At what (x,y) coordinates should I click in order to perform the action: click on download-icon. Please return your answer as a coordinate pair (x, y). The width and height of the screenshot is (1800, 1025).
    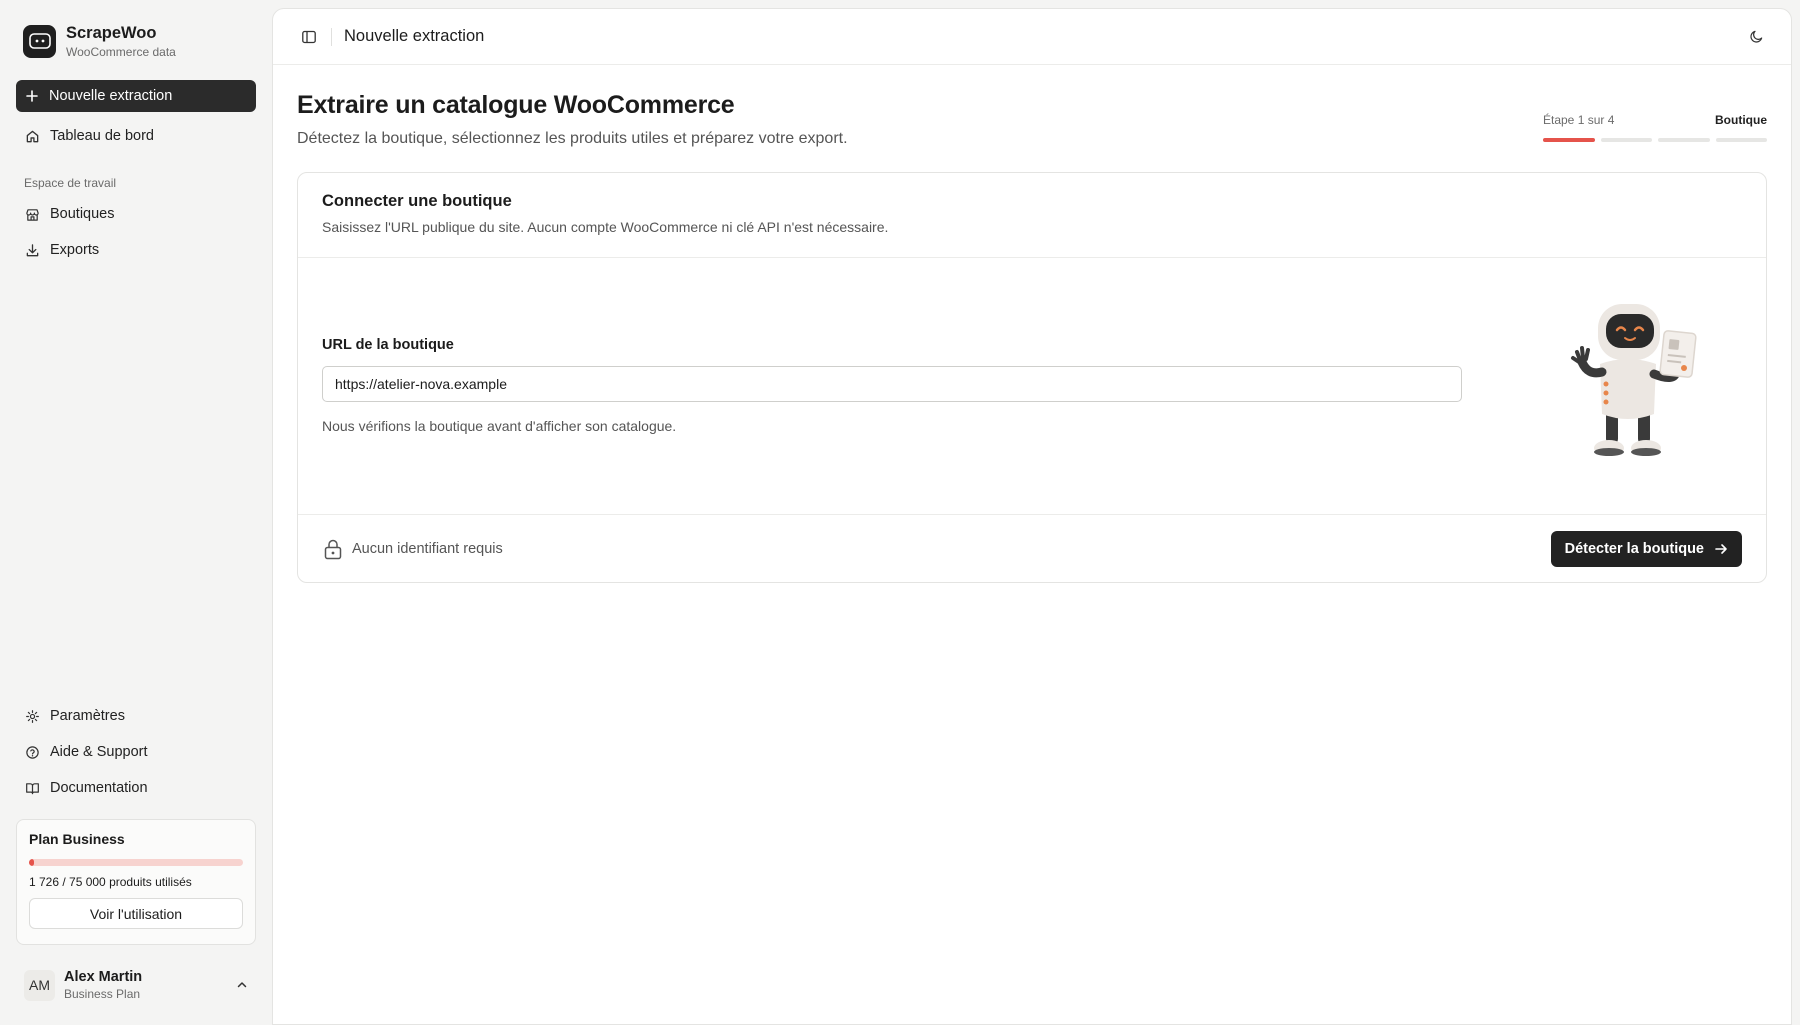
    Looking at the image, I should click on (32, 249).